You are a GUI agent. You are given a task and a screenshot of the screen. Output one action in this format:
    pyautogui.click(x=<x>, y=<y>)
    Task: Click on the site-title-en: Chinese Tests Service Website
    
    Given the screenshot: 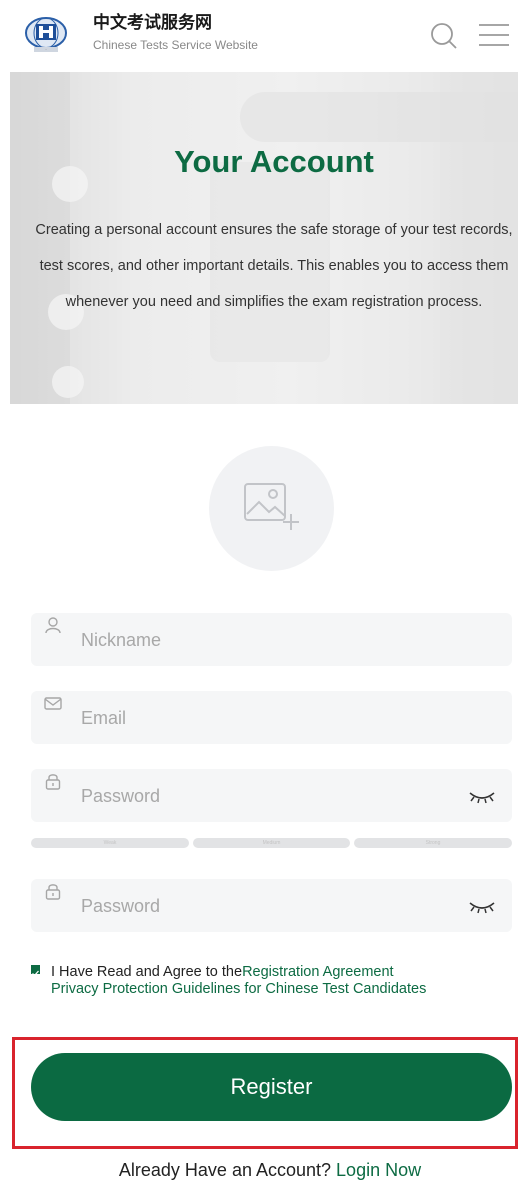 What is the action you would take?
    pyautogui.click(x=175, y=45)
    